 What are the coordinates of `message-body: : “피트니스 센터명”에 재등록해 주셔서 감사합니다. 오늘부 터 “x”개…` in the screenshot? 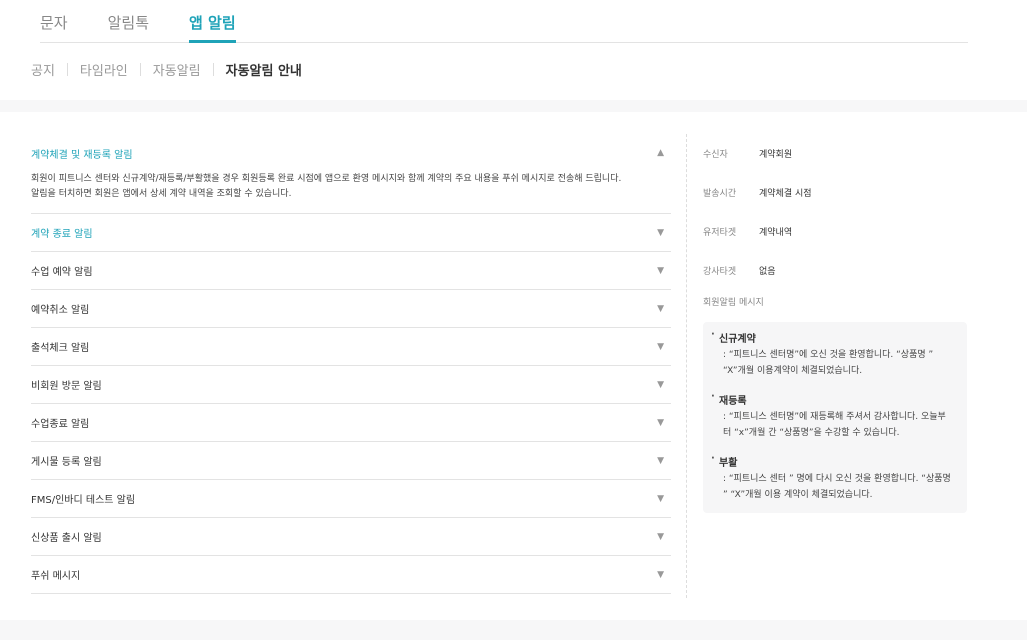 It's located at (835, 425).